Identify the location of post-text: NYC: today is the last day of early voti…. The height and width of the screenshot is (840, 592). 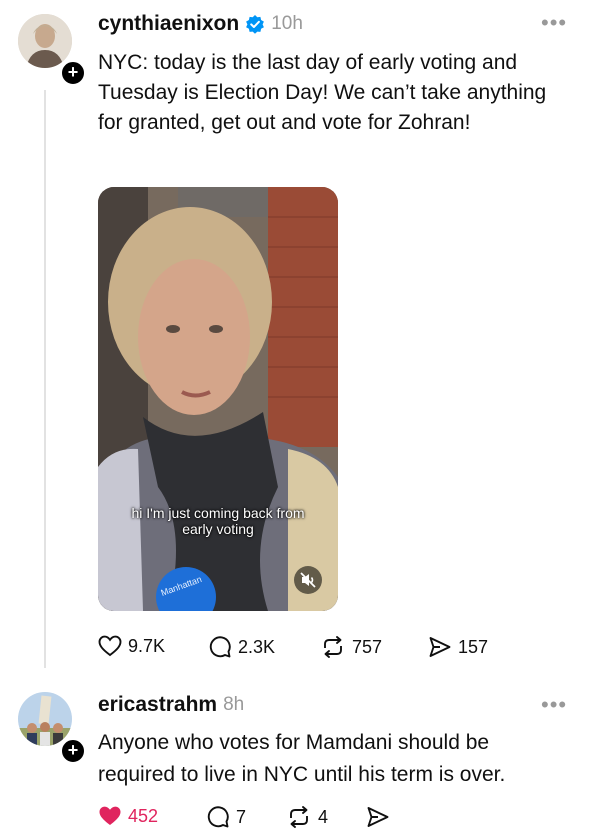
(322, 92).